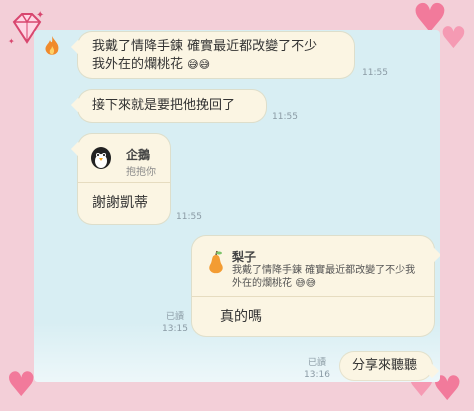 The image size is (474, 411). I want to click on message-text: 真的嗎, so click(241, 317).